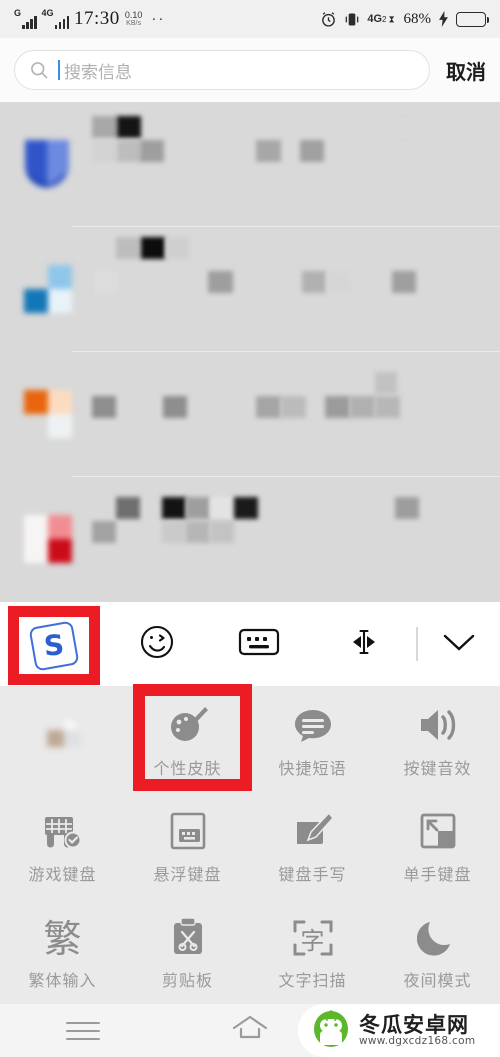  I want to click on traditional-char-glyph: 繁, so click(62, 938).